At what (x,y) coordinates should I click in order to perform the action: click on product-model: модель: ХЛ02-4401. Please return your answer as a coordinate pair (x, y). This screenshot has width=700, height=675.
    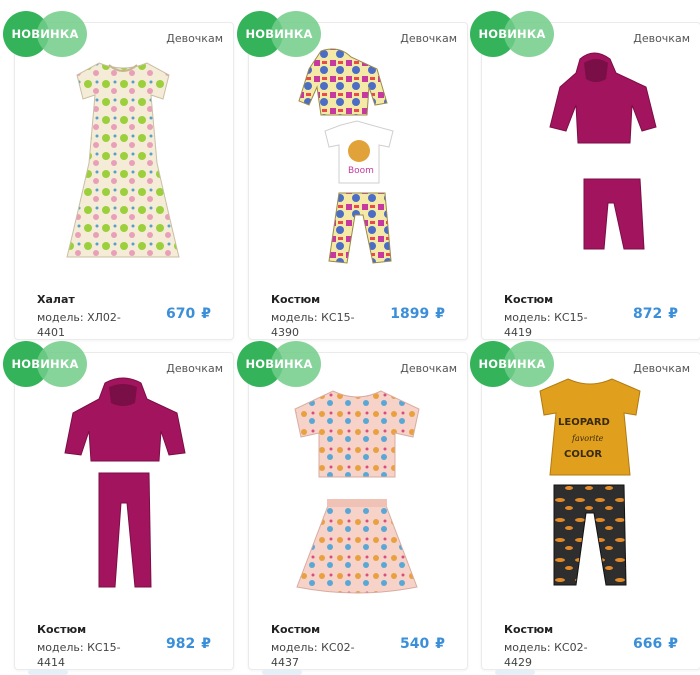
    Looking at the image, I should click on (79, 325).